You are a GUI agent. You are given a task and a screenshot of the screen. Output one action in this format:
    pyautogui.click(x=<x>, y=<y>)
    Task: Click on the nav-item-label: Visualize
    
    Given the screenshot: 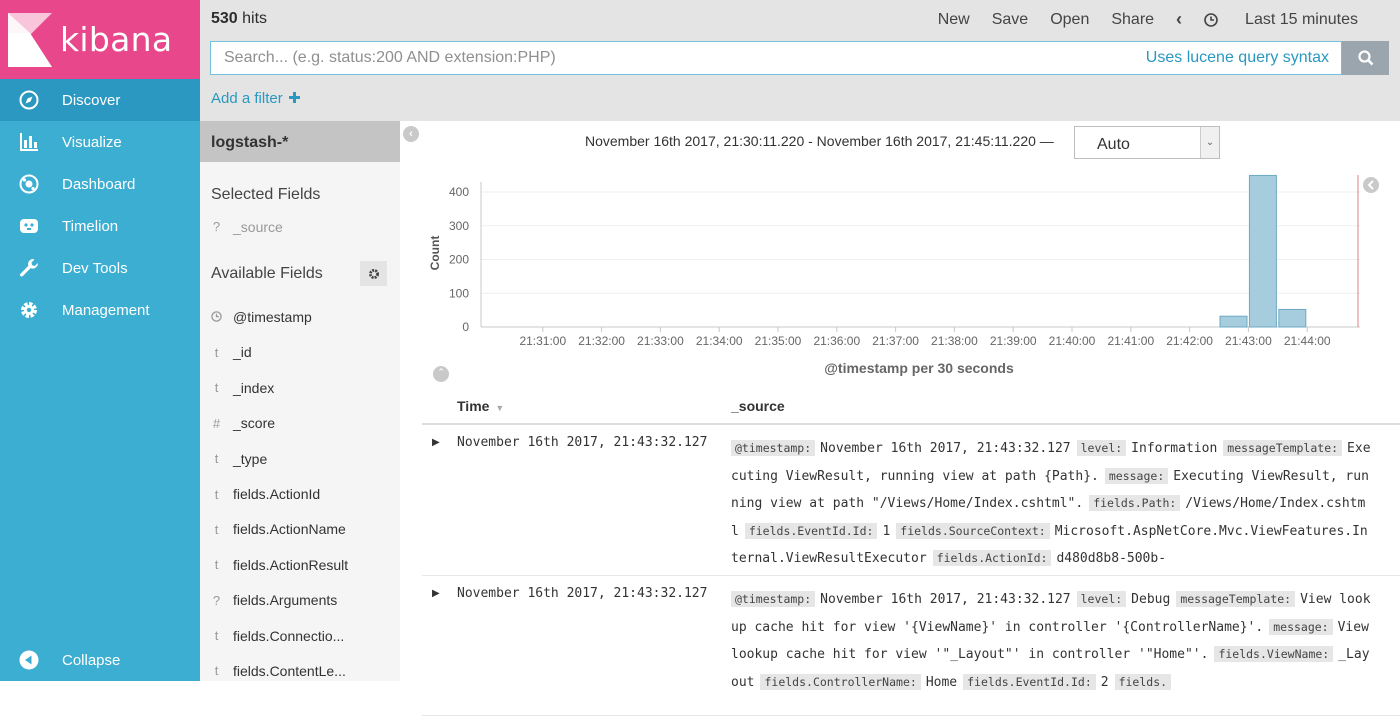 What is the action you would take?
    pyautogui.click(x=92, y=142)
    